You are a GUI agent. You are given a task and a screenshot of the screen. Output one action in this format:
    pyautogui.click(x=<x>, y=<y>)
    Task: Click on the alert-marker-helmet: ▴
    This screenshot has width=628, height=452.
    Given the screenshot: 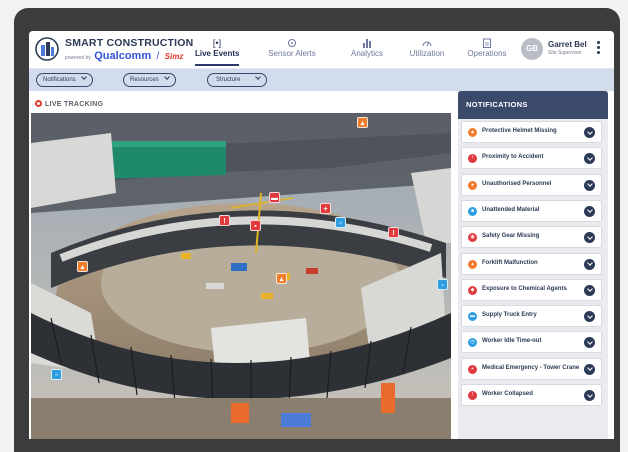 What is the action you would take?
    pyautogui.click(x=362, y=122)
    